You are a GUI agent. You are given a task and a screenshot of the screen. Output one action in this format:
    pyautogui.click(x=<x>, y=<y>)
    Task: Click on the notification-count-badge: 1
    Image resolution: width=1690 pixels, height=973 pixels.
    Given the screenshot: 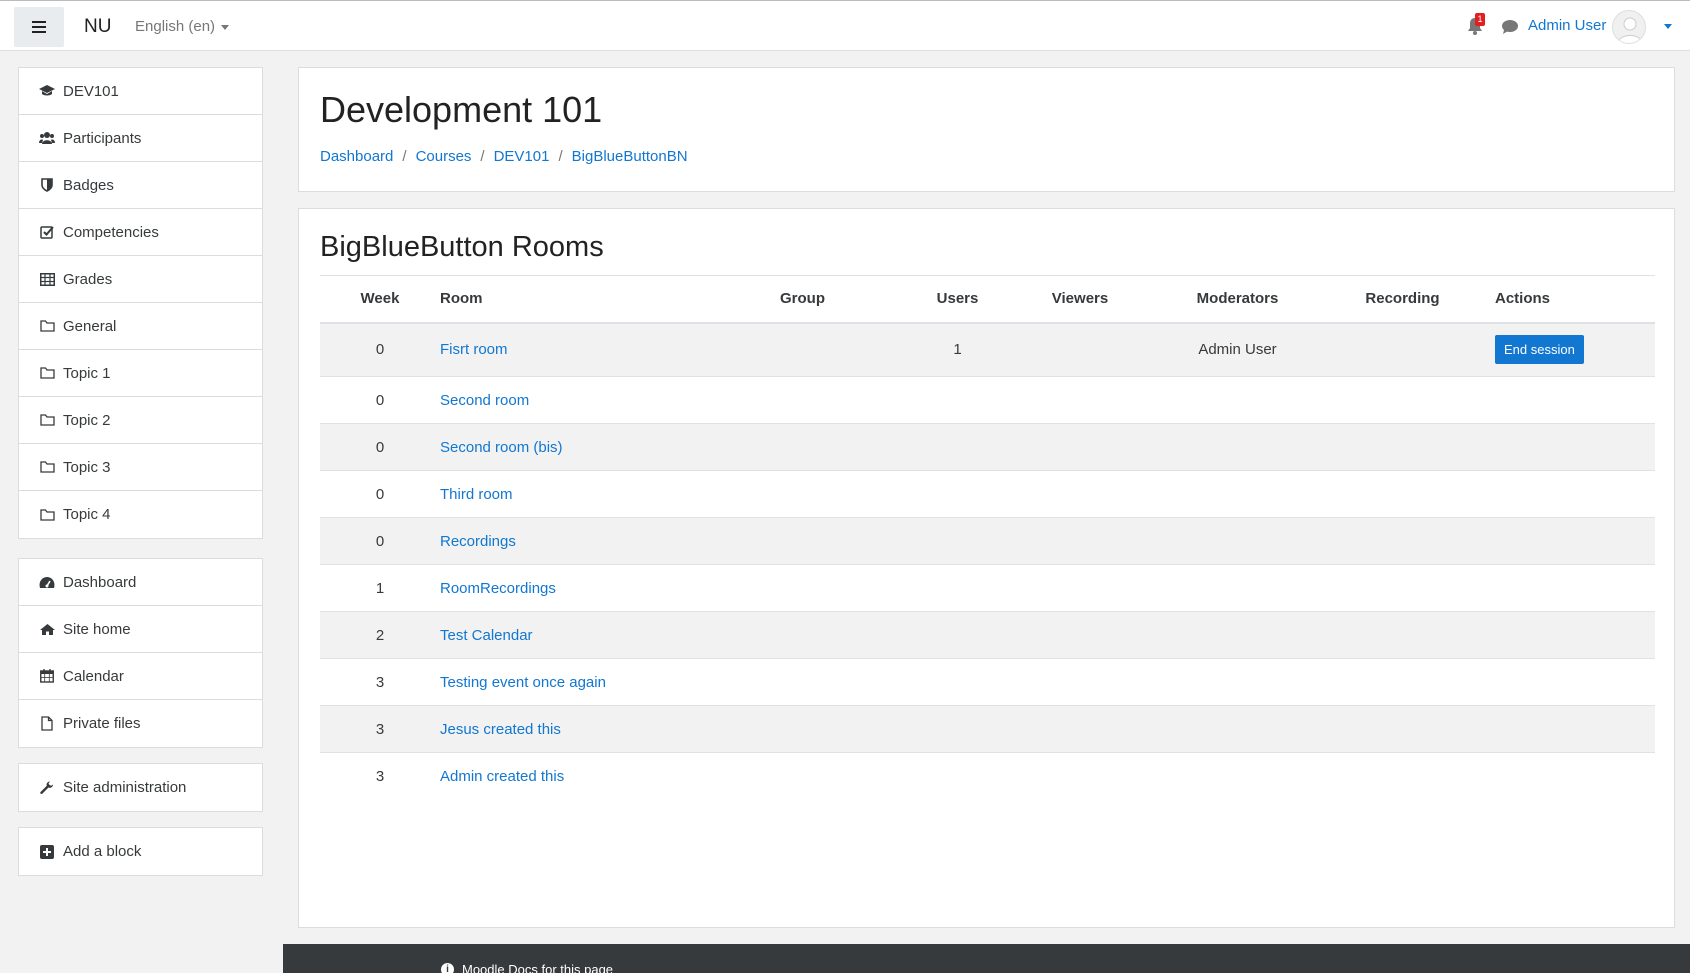 What is the action you would take?
    pyautogui.click(x=1480, y=19)
    